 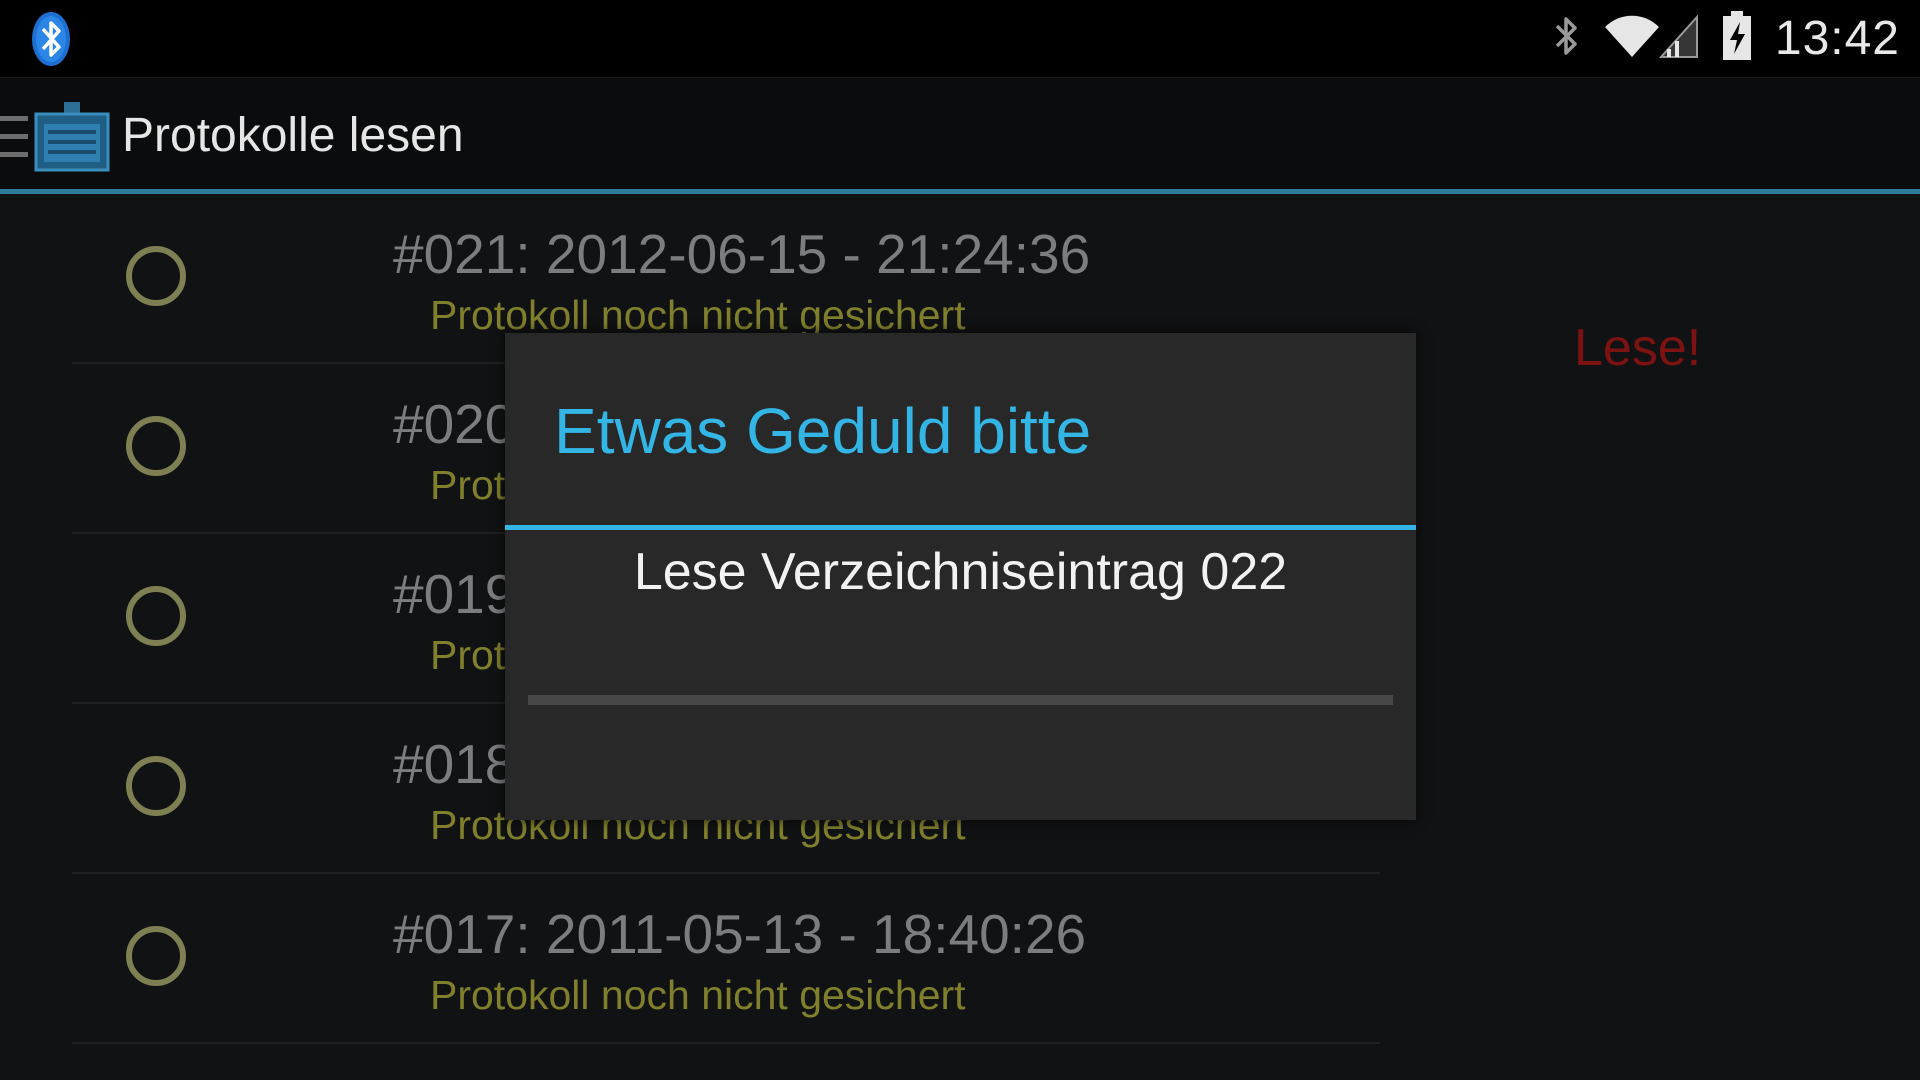 I want to click on item-title: #021: 2012-06-15 - 21:24:36, so click(x=742, y=254).